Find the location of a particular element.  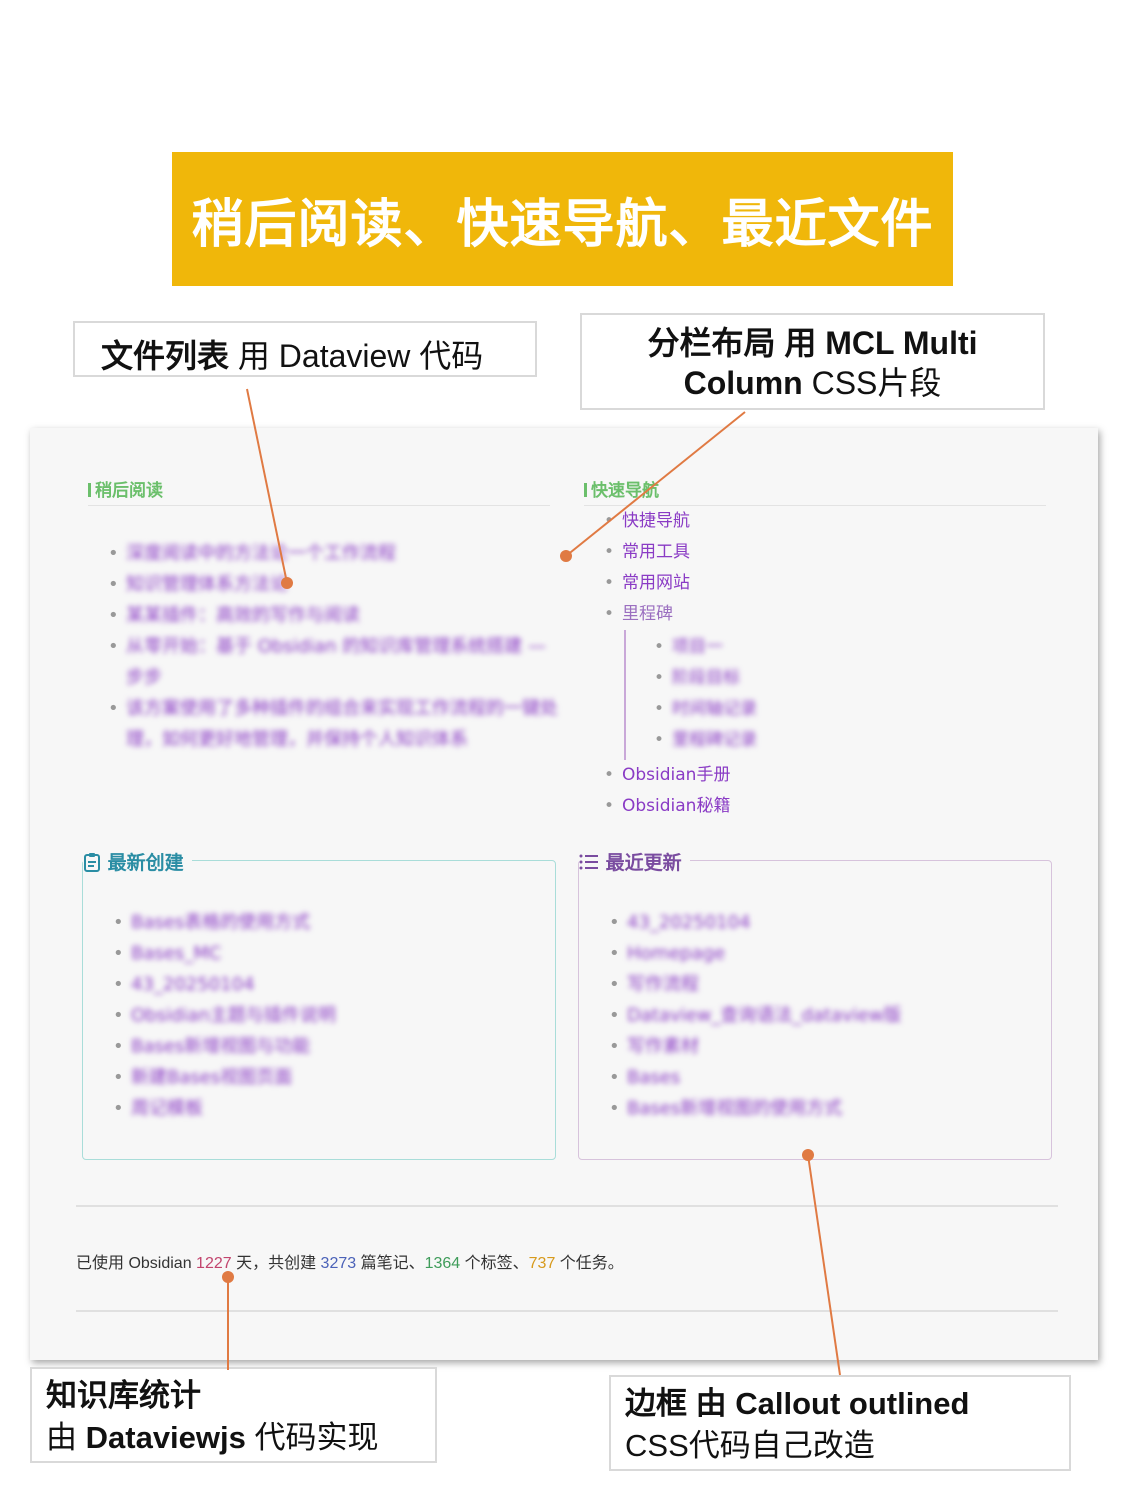

annotation-file-list-rest: 用 Dataview 代码 is located at coordinates (356, 356).